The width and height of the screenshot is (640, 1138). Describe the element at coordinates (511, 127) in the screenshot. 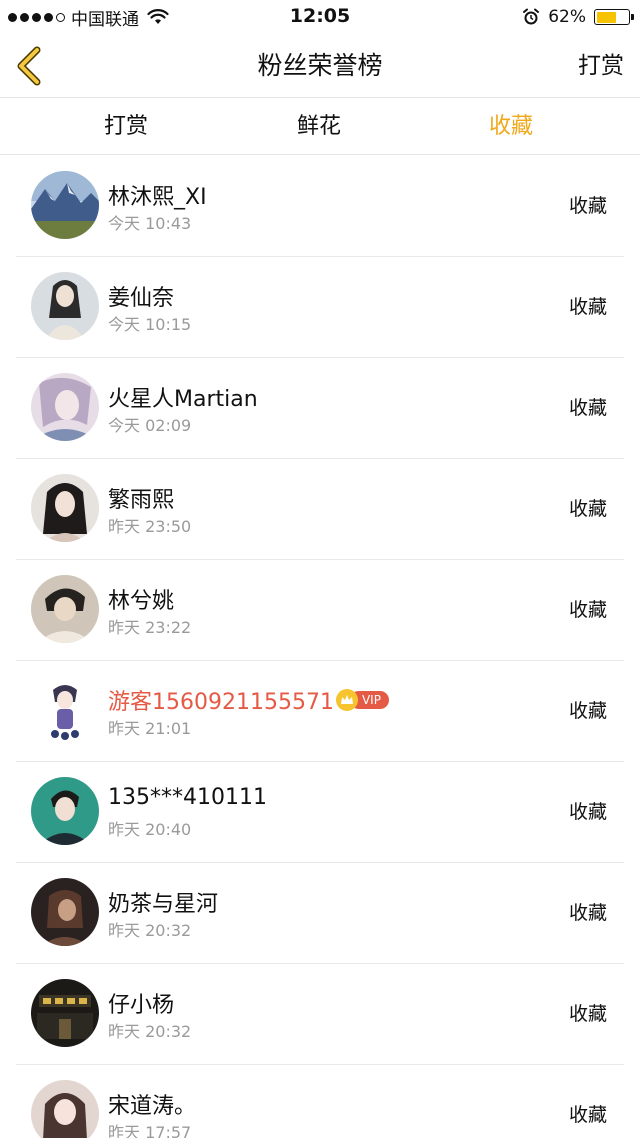

I see `tab-favorites: 收藏` at that location.